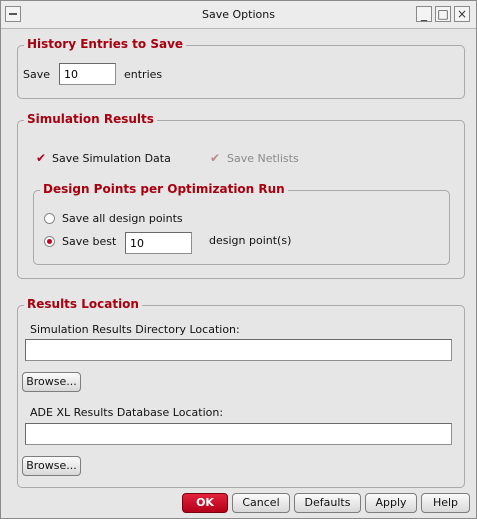 The height and width of the screenshot is (519, 477). What do you see at coordinates (205, 503) in the screenshot?
I see `ok-button: OK` at bounding box center [205, 503].